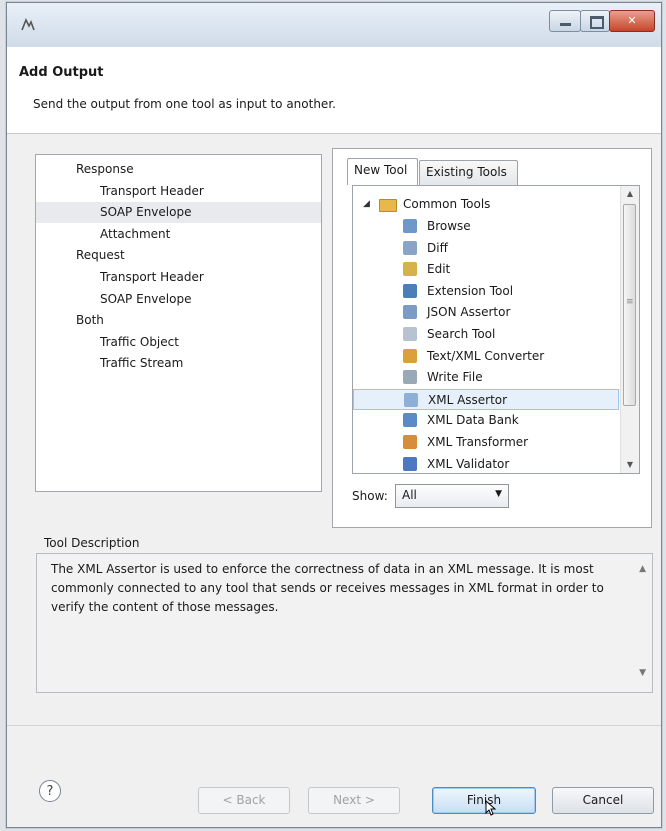 This screenshot has width=666, height=831. Describe the element at coordinates (486, 377) in the screenshot. I see `tool-item: Write File` at that location.